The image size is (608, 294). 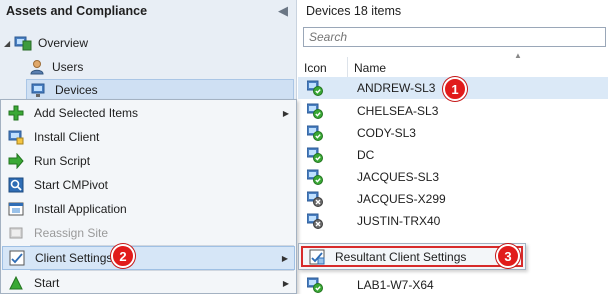 I want to click on table-row: JUSTIN-TRX40, so click(x=453, y=221).